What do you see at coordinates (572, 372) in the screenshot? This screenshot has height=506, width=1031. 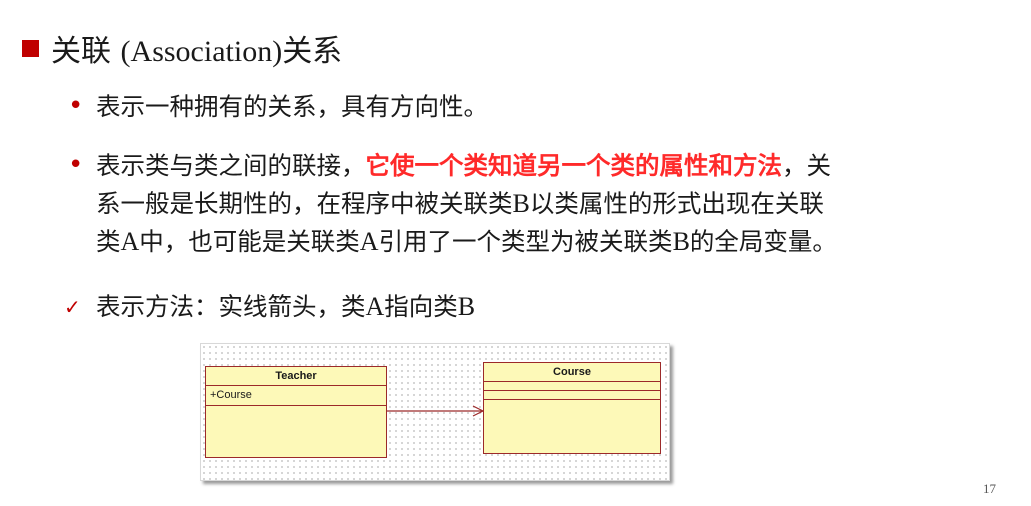 I see `uml-class-name: Course` at bounding box center [572, 372].